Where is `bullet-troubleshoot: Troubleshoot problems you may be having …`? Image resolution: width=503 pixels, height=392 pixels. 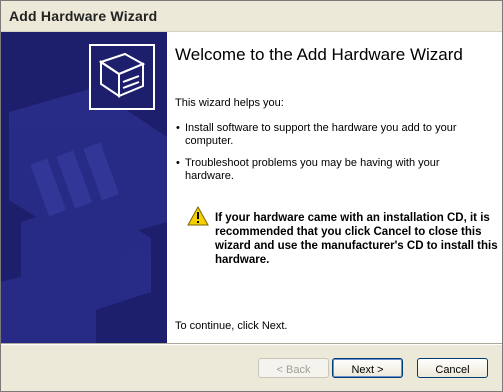
bullet-troubleshoot: Troubleshoot problems you may be having … is located at coordinates (325, 170).